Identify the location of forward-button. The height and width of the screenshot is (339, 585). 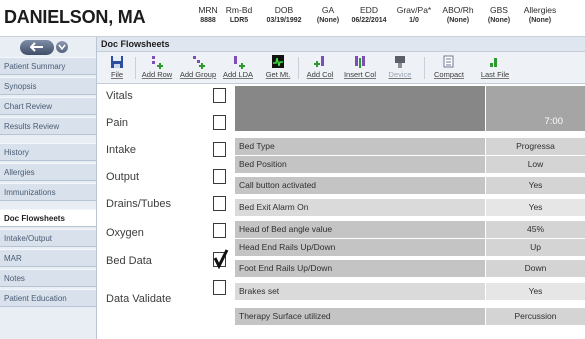
(62, 47).